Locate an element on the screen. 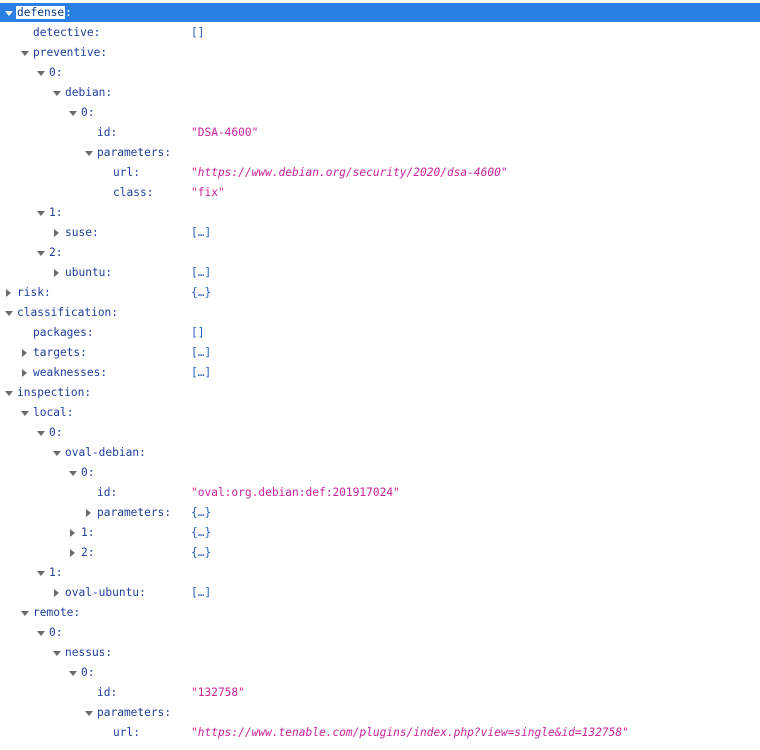 The image size is (760, 750). tree-row: preventive: is located at coordinates (380, 53).